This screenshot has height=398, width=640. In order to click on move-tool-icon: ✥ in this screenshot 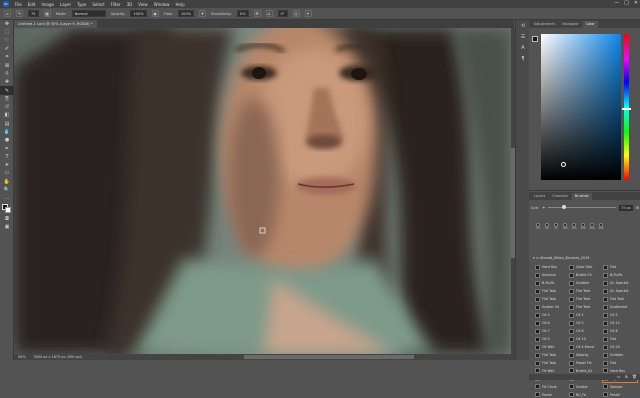, I will do `click(7, 24)`.